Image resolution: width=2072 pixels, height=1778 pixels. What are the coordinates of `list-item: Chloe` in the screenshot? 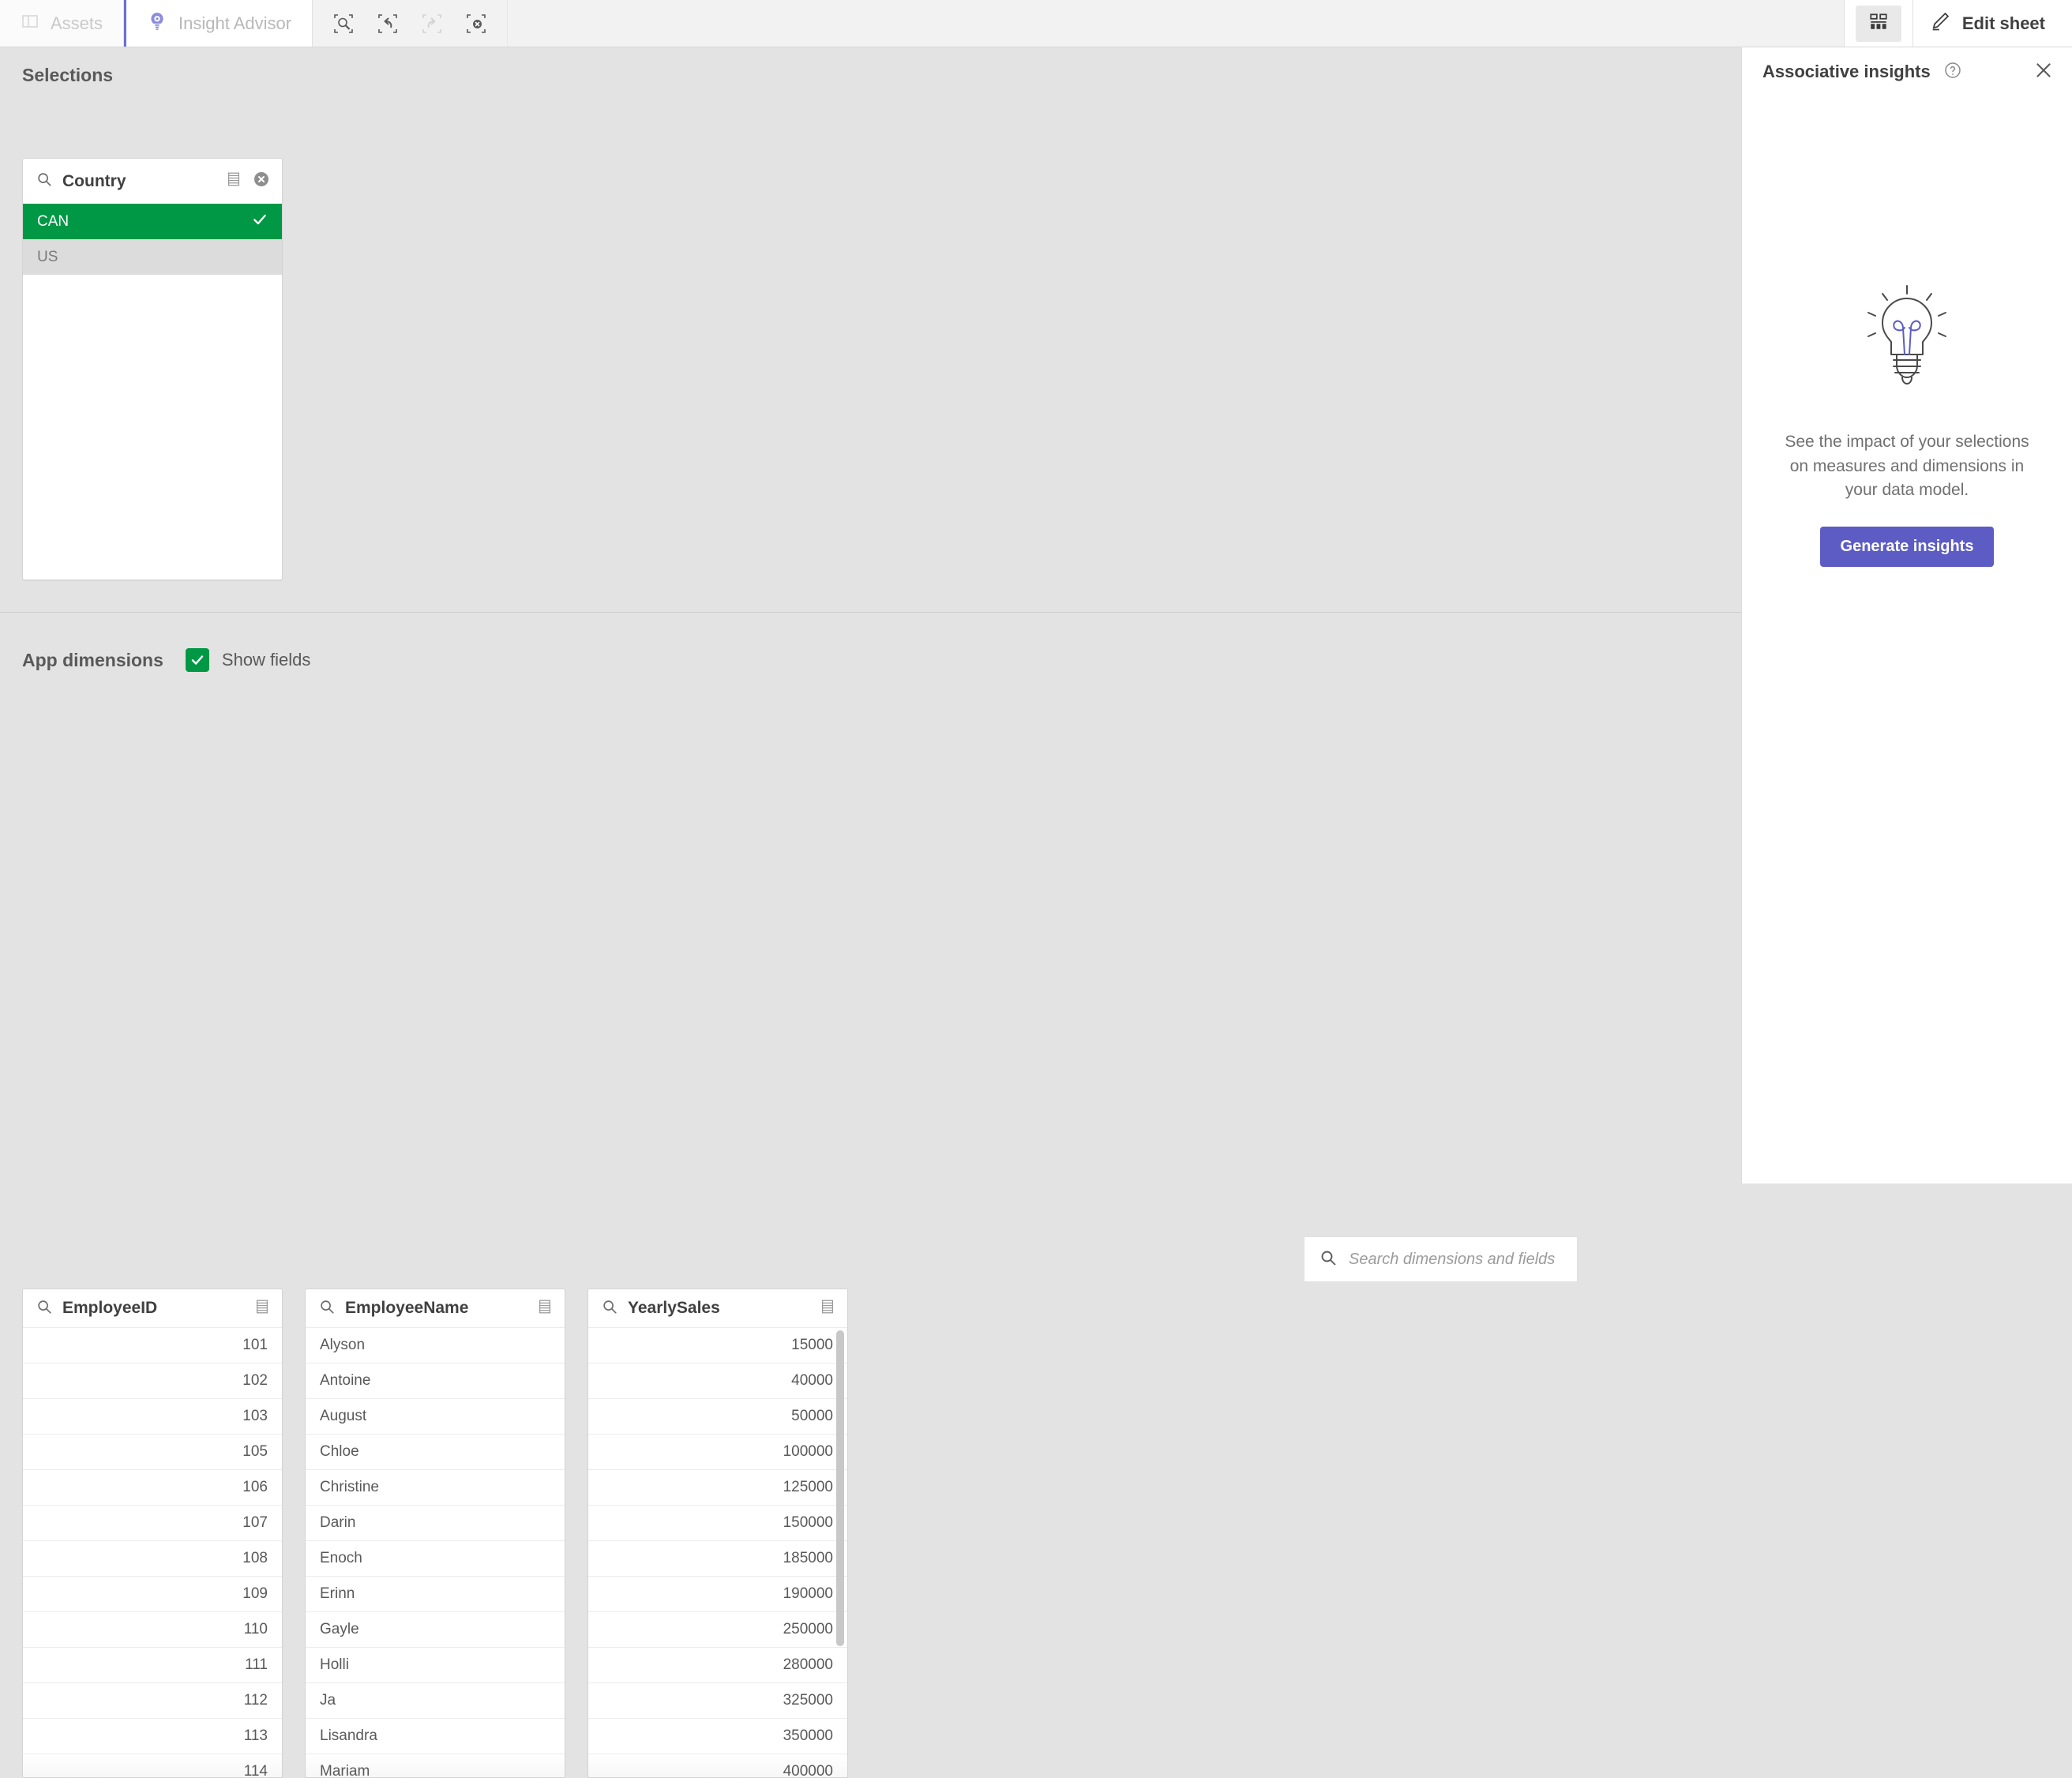 It's located at (435, 1451).